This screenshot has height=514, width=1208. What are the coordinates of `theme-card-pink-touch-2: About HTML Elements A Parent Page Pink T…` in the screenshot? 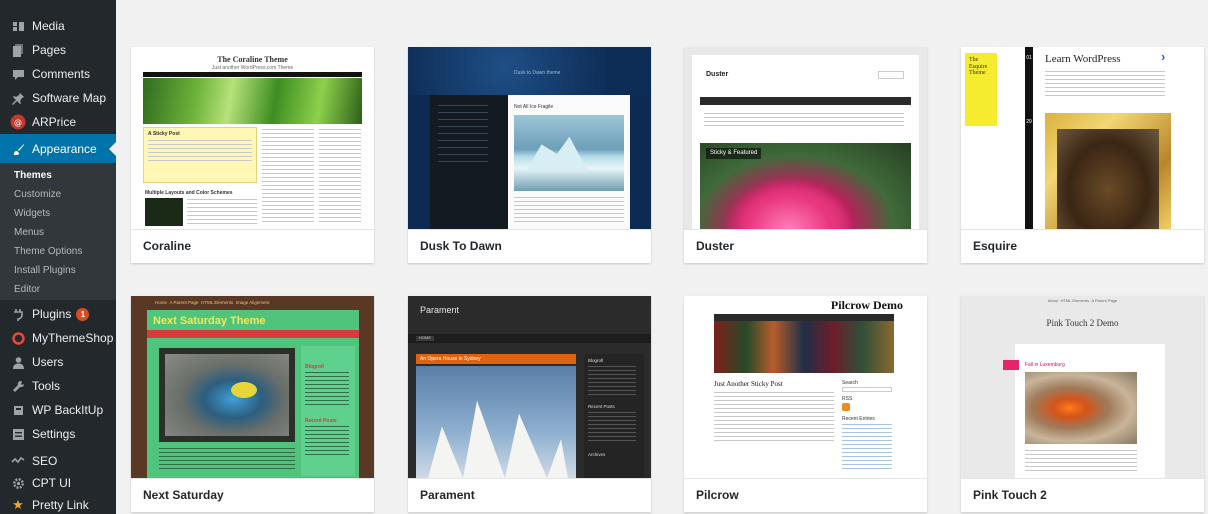 It's located at (1082, 404).